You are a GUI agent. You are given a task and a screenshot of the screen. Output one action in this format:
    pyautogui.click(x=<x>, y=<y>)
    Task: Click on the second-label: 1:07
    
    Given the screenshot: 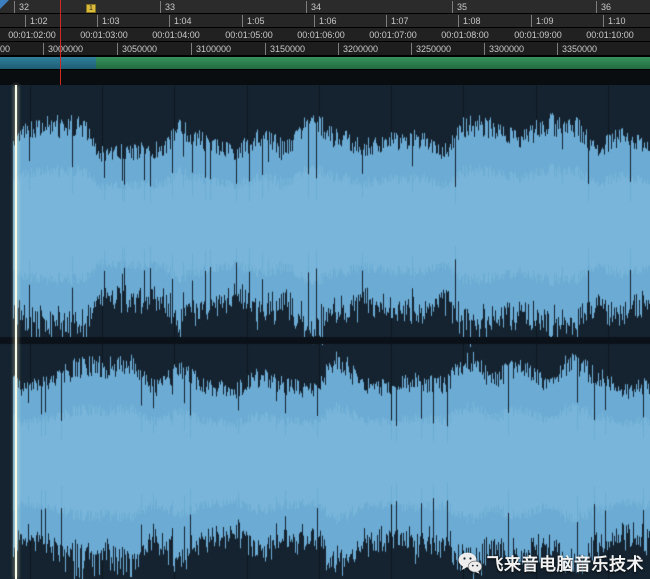 What is the action you would take?
    pyautogui.click(x=397, y=21)
    